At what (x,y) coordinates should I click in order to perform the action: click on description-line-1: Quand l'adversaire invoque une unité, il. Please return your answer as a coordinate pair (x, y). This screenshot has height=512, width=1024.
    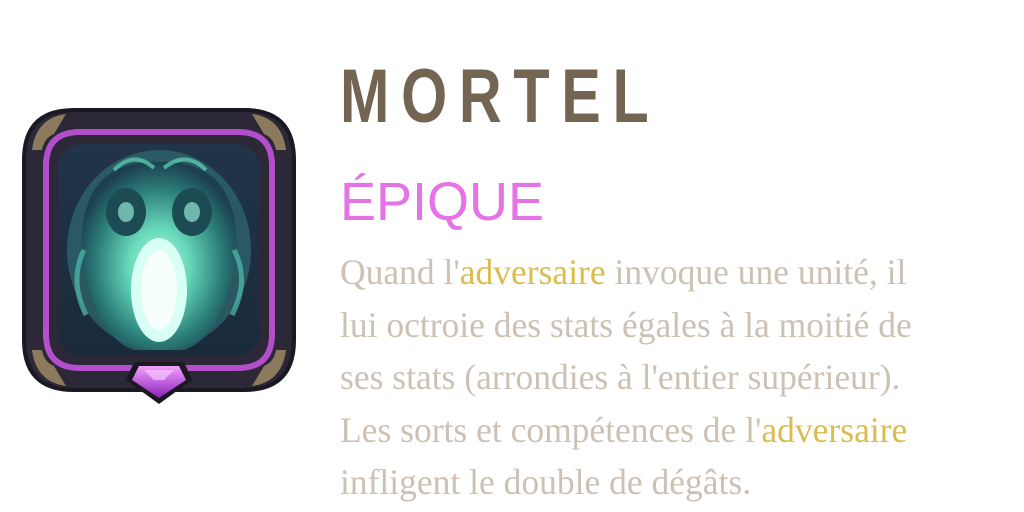
    Looking at the image, I should click on (623, 272).